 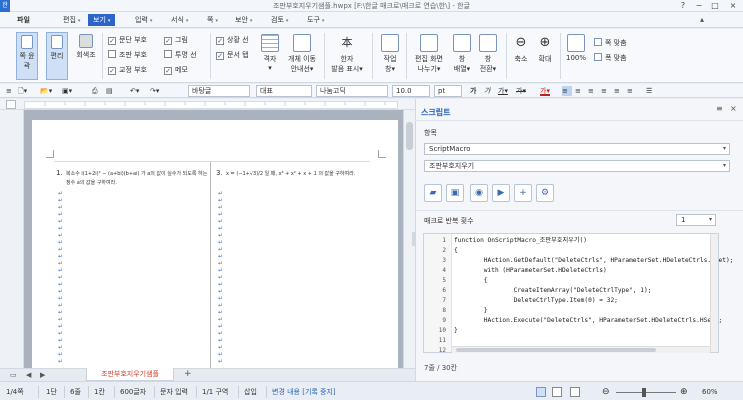 What do you see at coordinates (429, 56) in the screenshot?
I see `split-screen-button: 편집 화면 나누기▾` at bounding box center [429, 56].